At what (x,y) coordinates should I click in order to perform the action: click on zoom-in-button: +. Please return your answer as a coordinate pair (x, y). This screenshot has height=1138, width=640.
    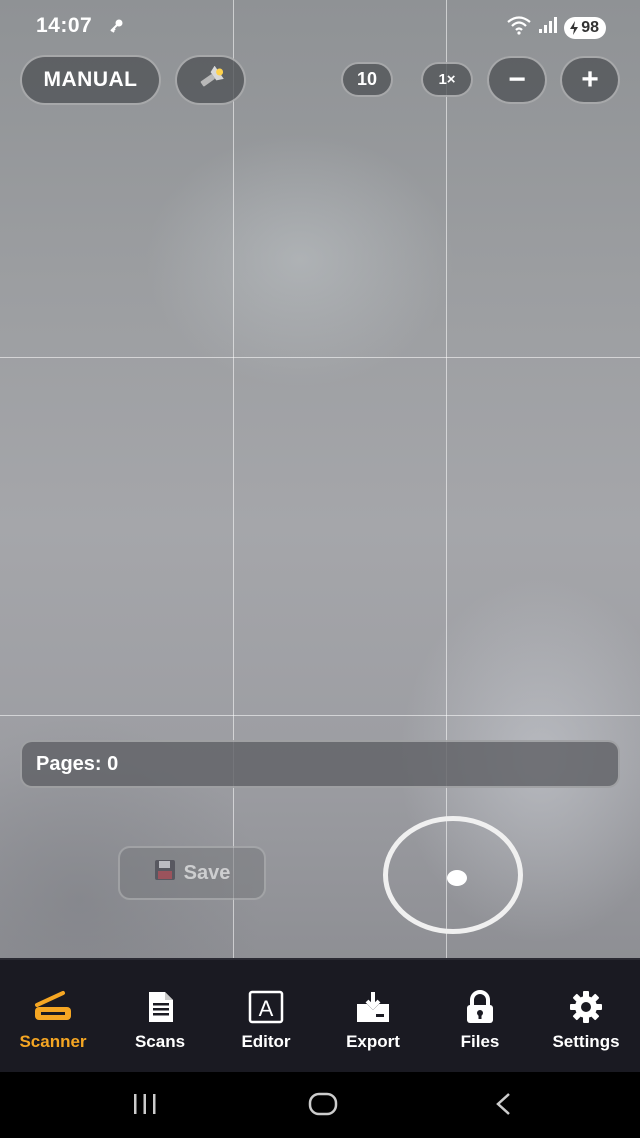
    Looking at the image, I should click on (590, 80).